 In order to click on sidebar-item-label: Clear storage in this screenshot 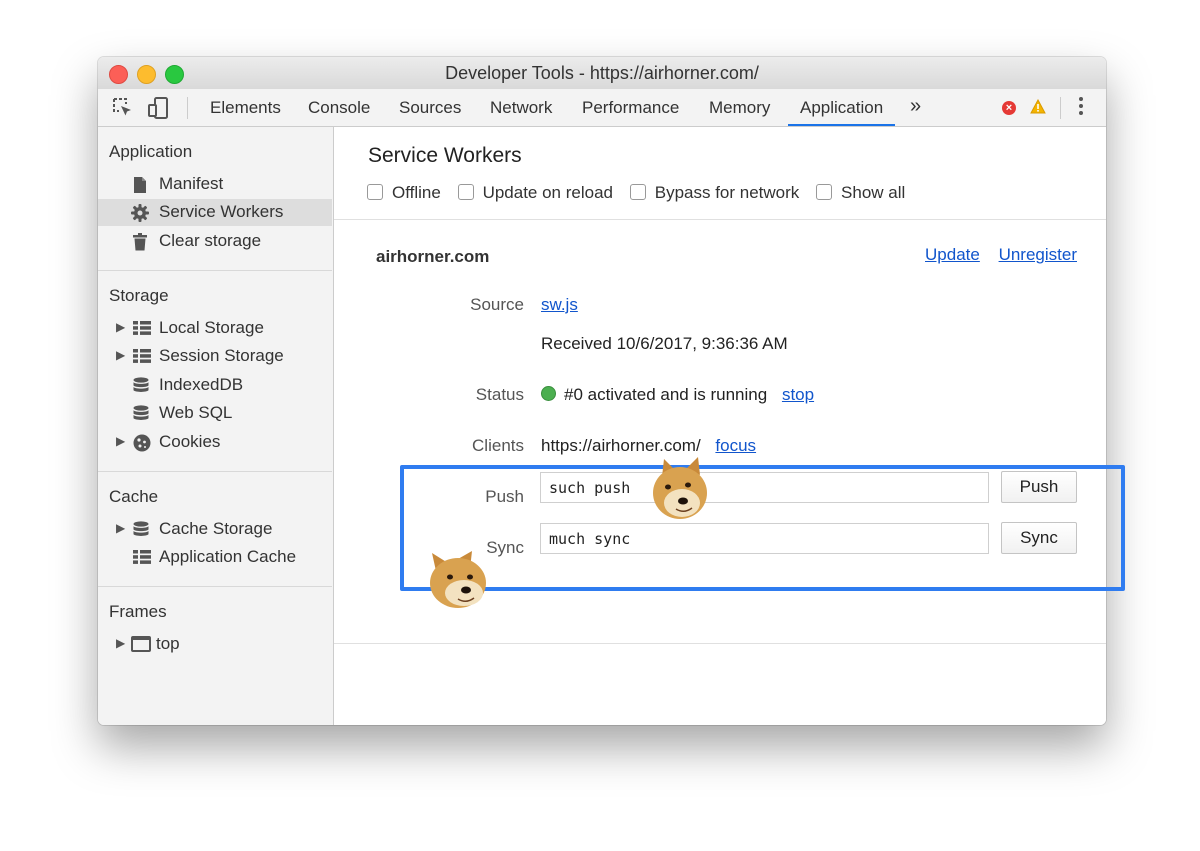, I will do `click(210, 240)`.